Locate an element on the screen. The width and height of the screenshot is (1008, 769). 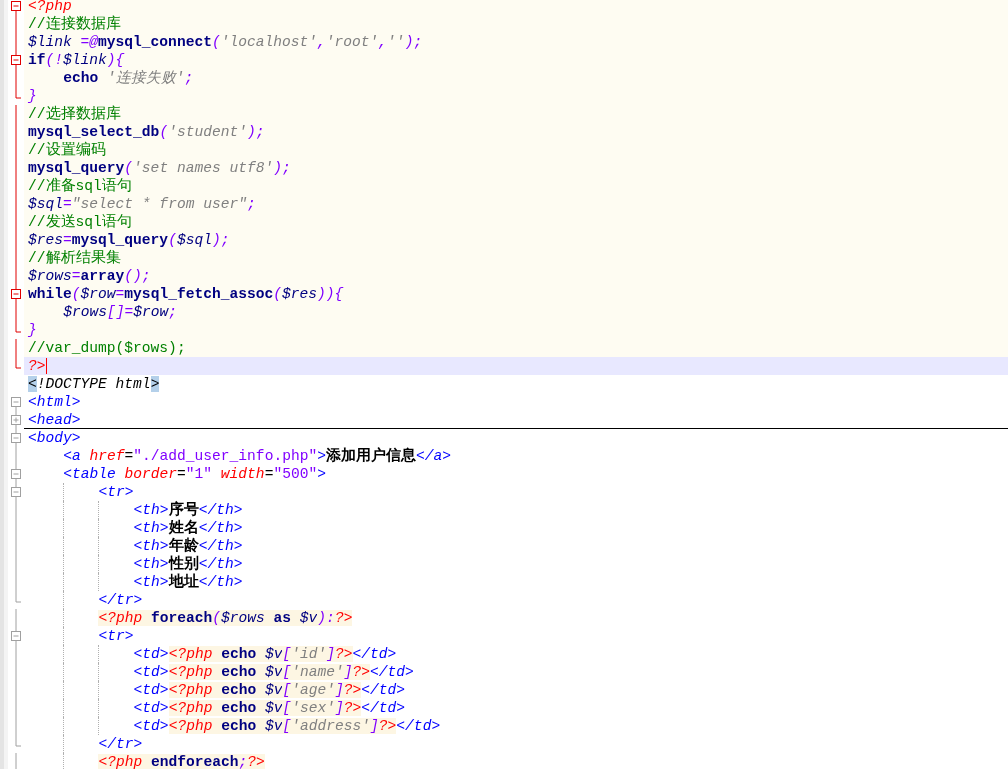
code-line: <head> is located at coordinates (54, 419).